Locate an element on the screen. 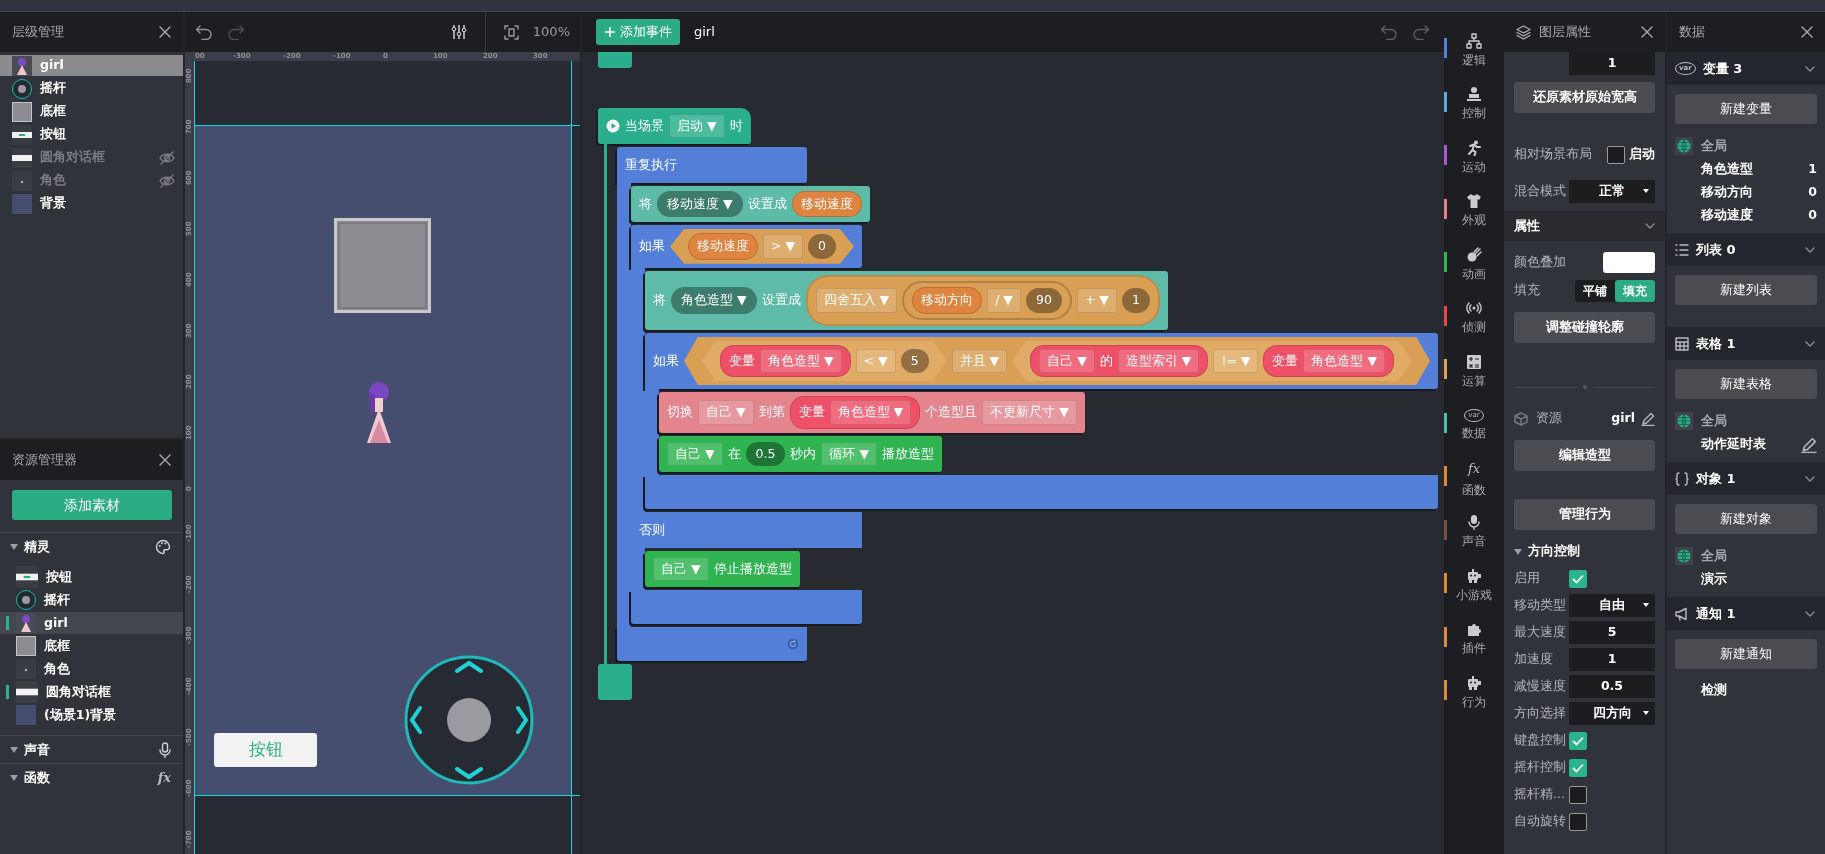 This screenshot has height=854, width=1825. data-item-name: 角色造型 is located at coordinates (1727, 169).